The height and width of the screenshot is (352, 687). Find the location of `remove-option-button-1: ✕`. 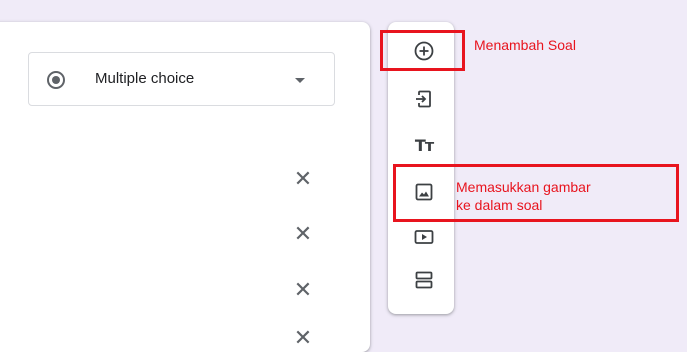

remove-option-button-1: ✕ is located at coordinates (303, 178).